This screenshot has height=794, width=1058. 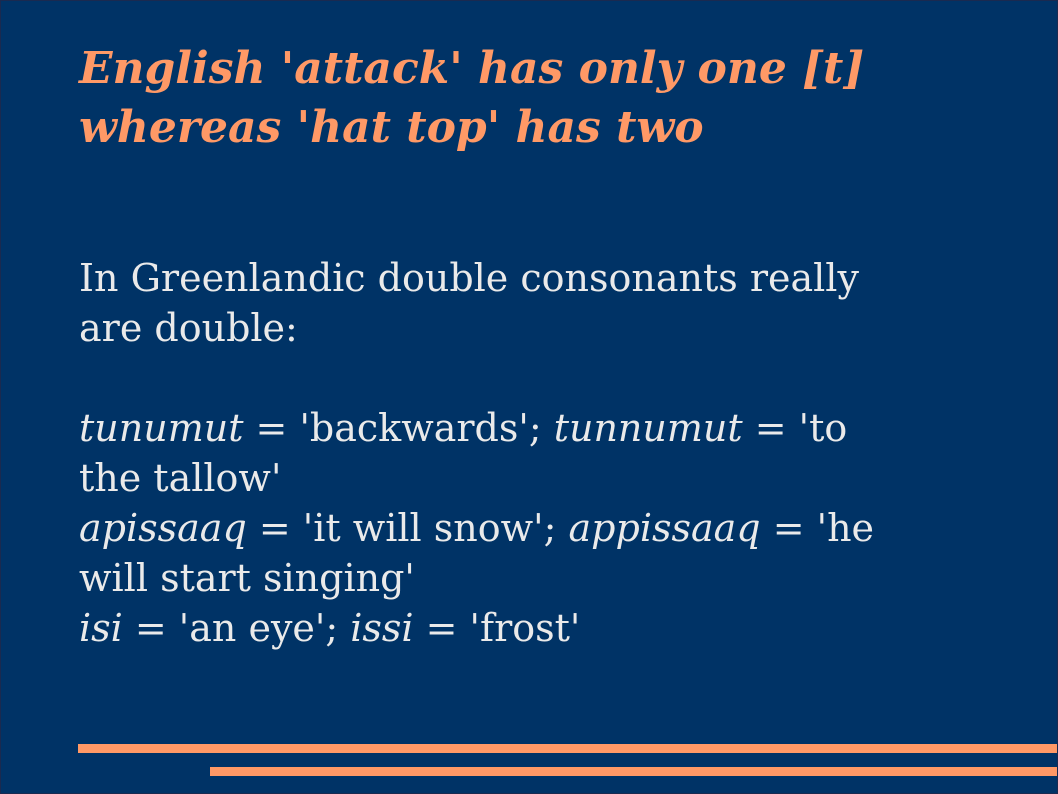 What do you see at coordinates (795, 428) in the screenshot?
I see `example-1-gloss-2a: = 'to` at bounding box center [795, 428].